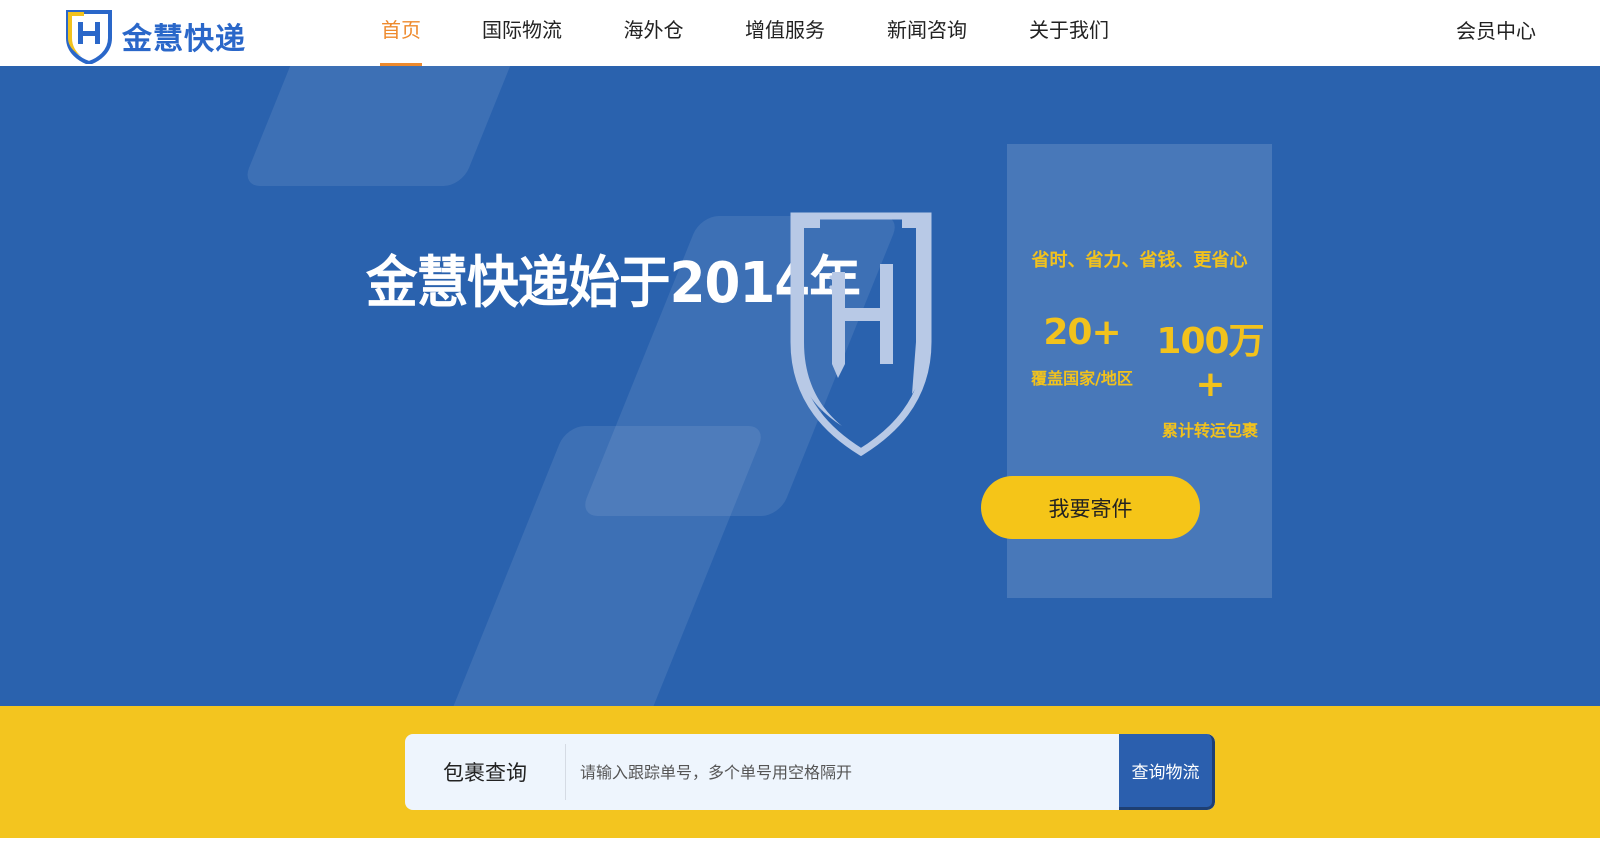  I want to click on nav-international-logistics: 国际物流, so click(522, 33).